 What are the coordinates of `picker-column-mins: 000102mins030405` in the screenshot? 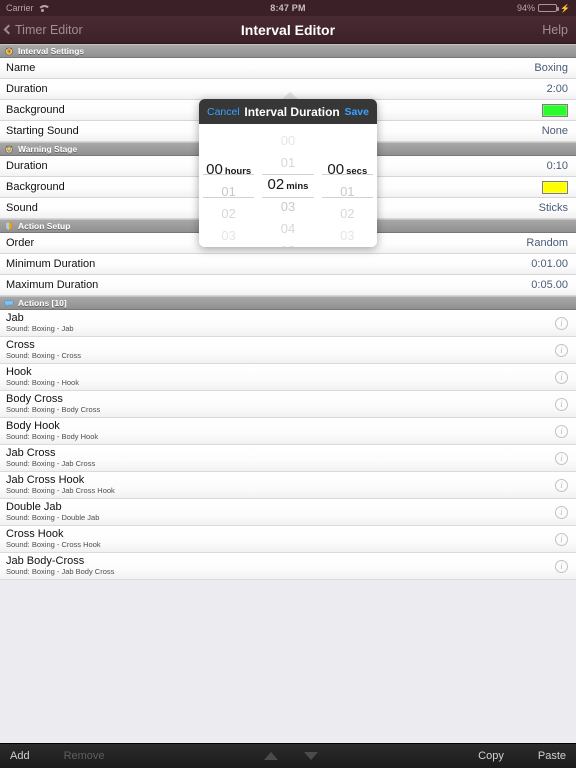 It's located at (287, 185).